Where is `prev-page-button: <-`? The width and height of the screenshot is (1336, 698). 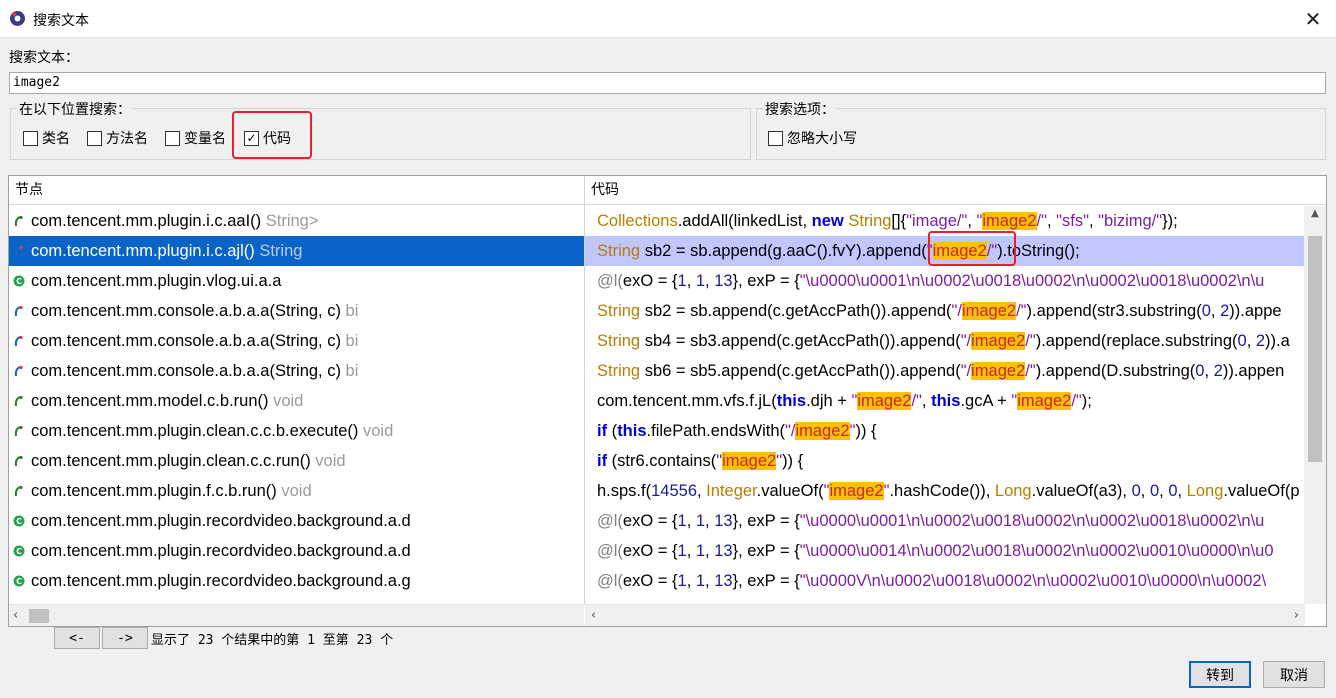
prev-page-button: <- is located at coordinates (77, 638).